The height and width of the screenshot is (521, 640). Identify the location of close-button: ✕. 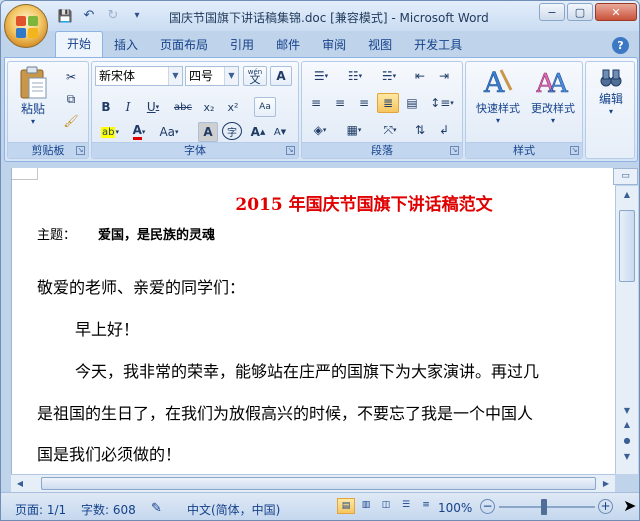
(616, 12).